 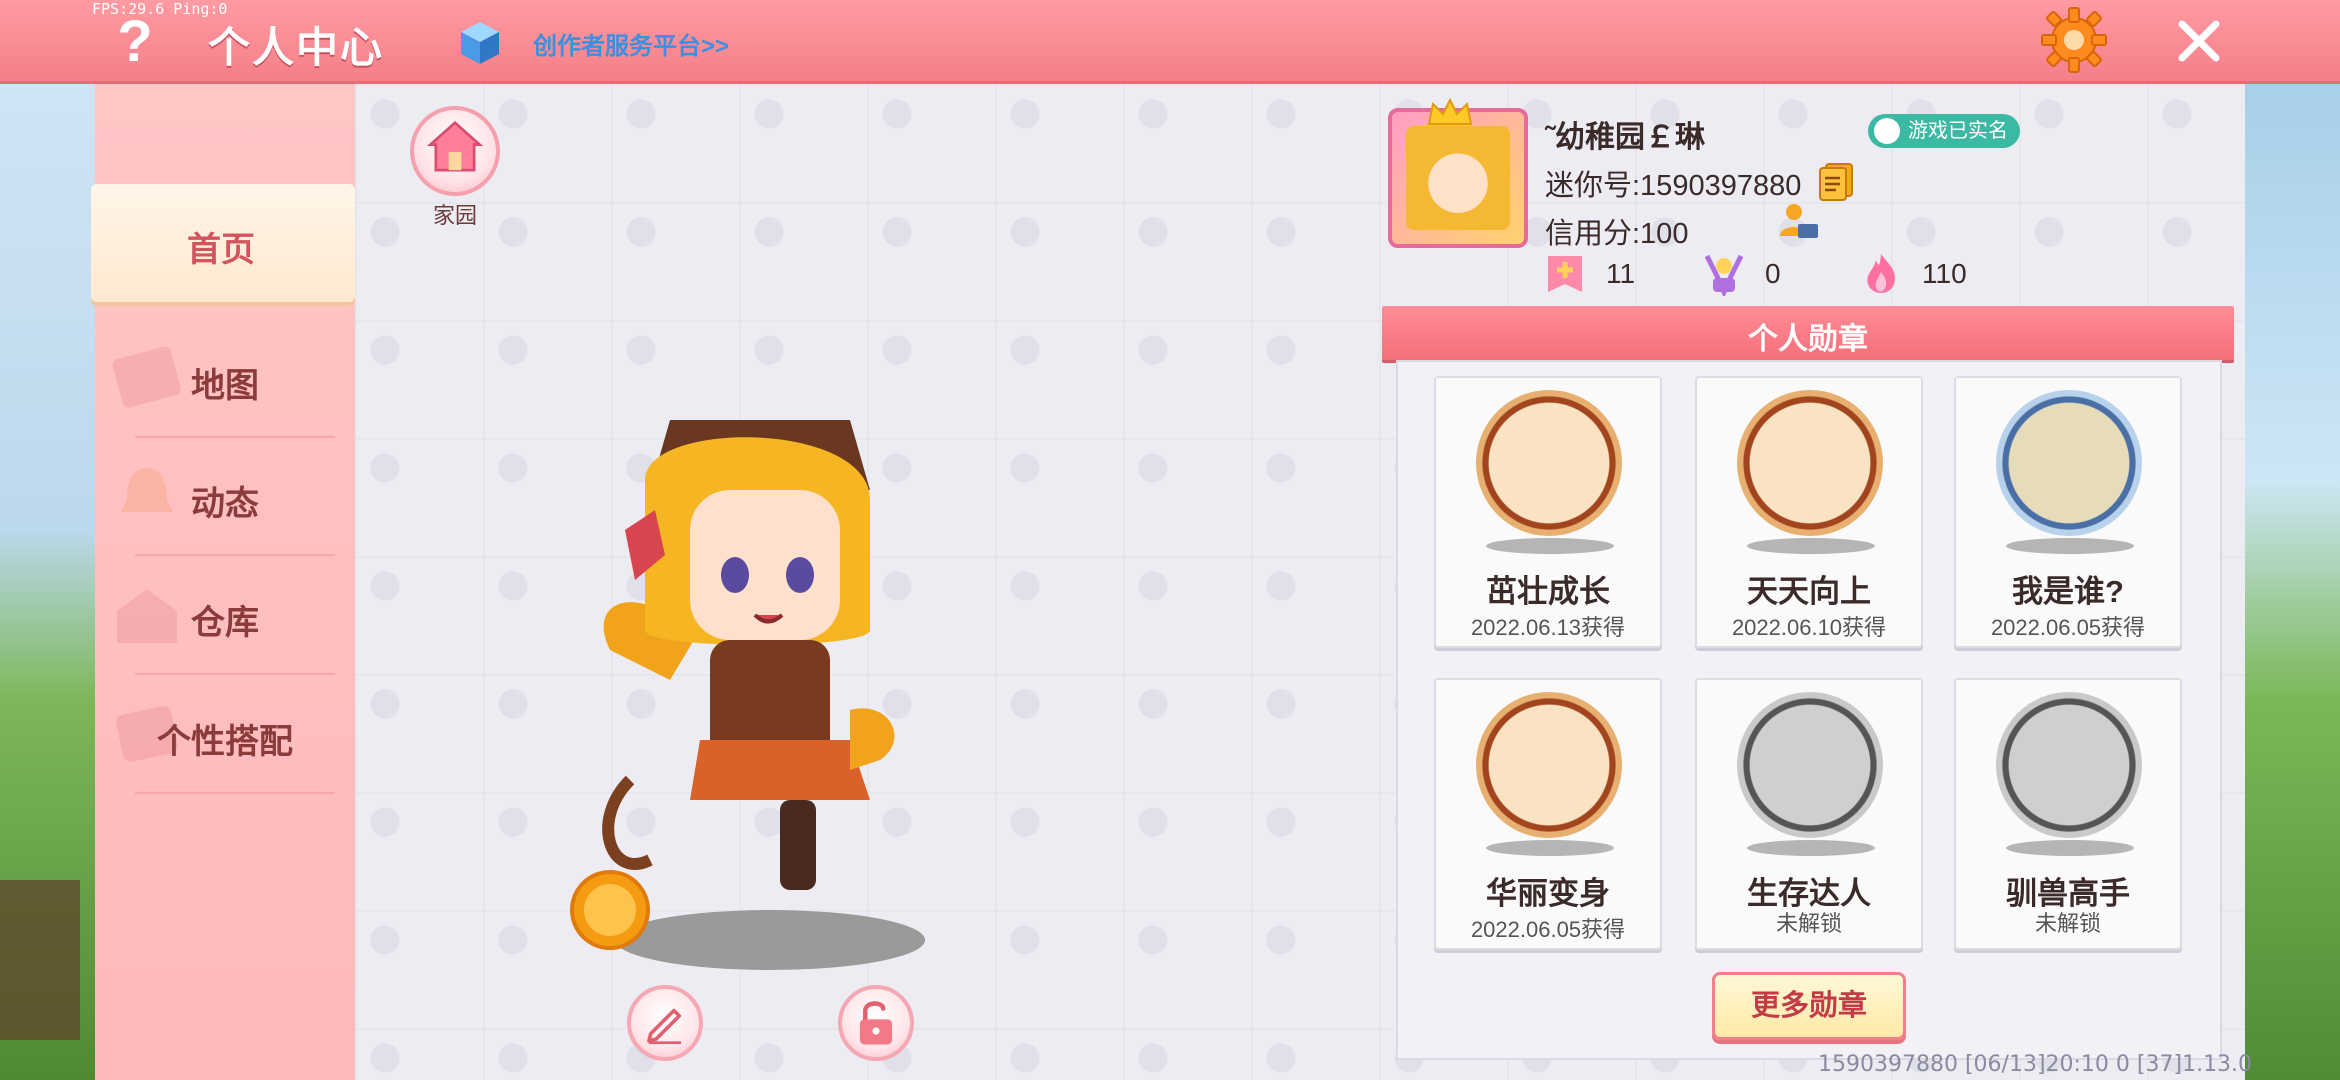 What do you see at coordinates (664, 1026) in the screenshot?
I see `pencil-icon` at bounding box center [664, 1026].